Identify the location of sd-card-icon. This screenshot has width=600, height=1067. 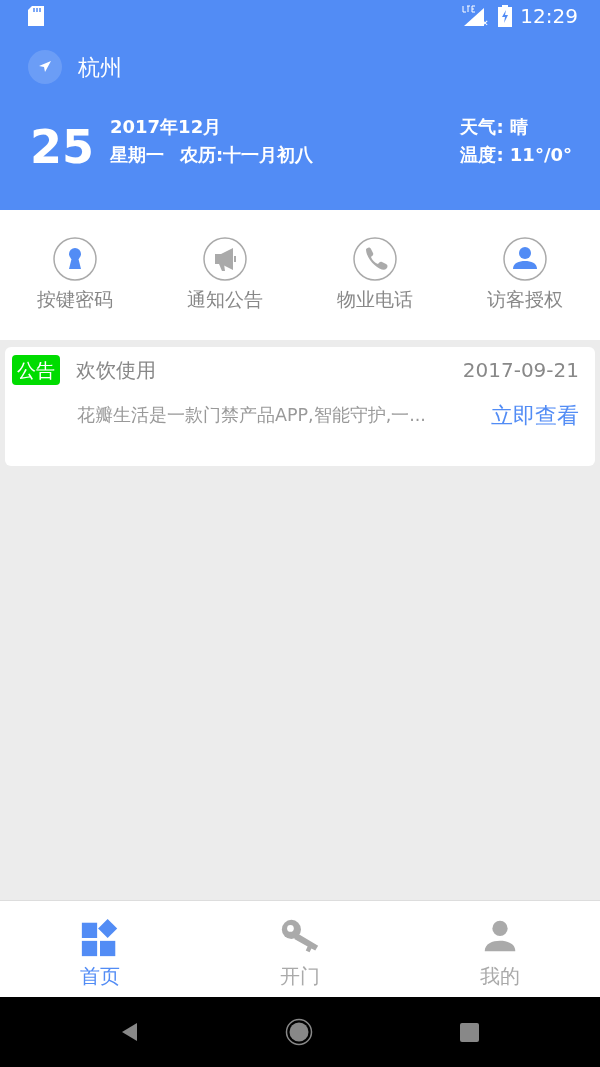
(36, 16).